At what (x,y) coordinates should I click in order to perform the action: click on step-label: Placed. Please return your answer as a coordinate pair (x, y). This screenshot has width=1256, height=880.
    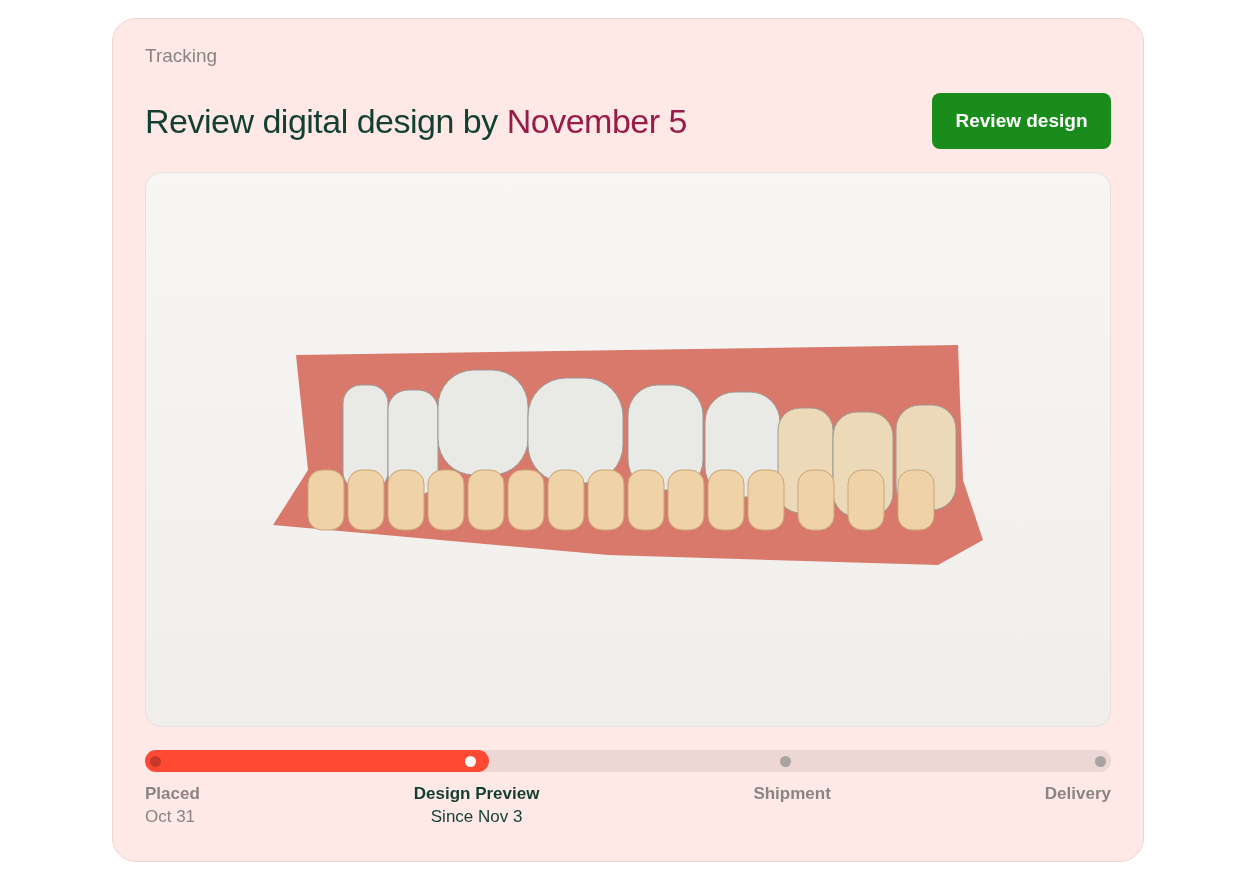
    Looking at the image, I should click on (172, 794).